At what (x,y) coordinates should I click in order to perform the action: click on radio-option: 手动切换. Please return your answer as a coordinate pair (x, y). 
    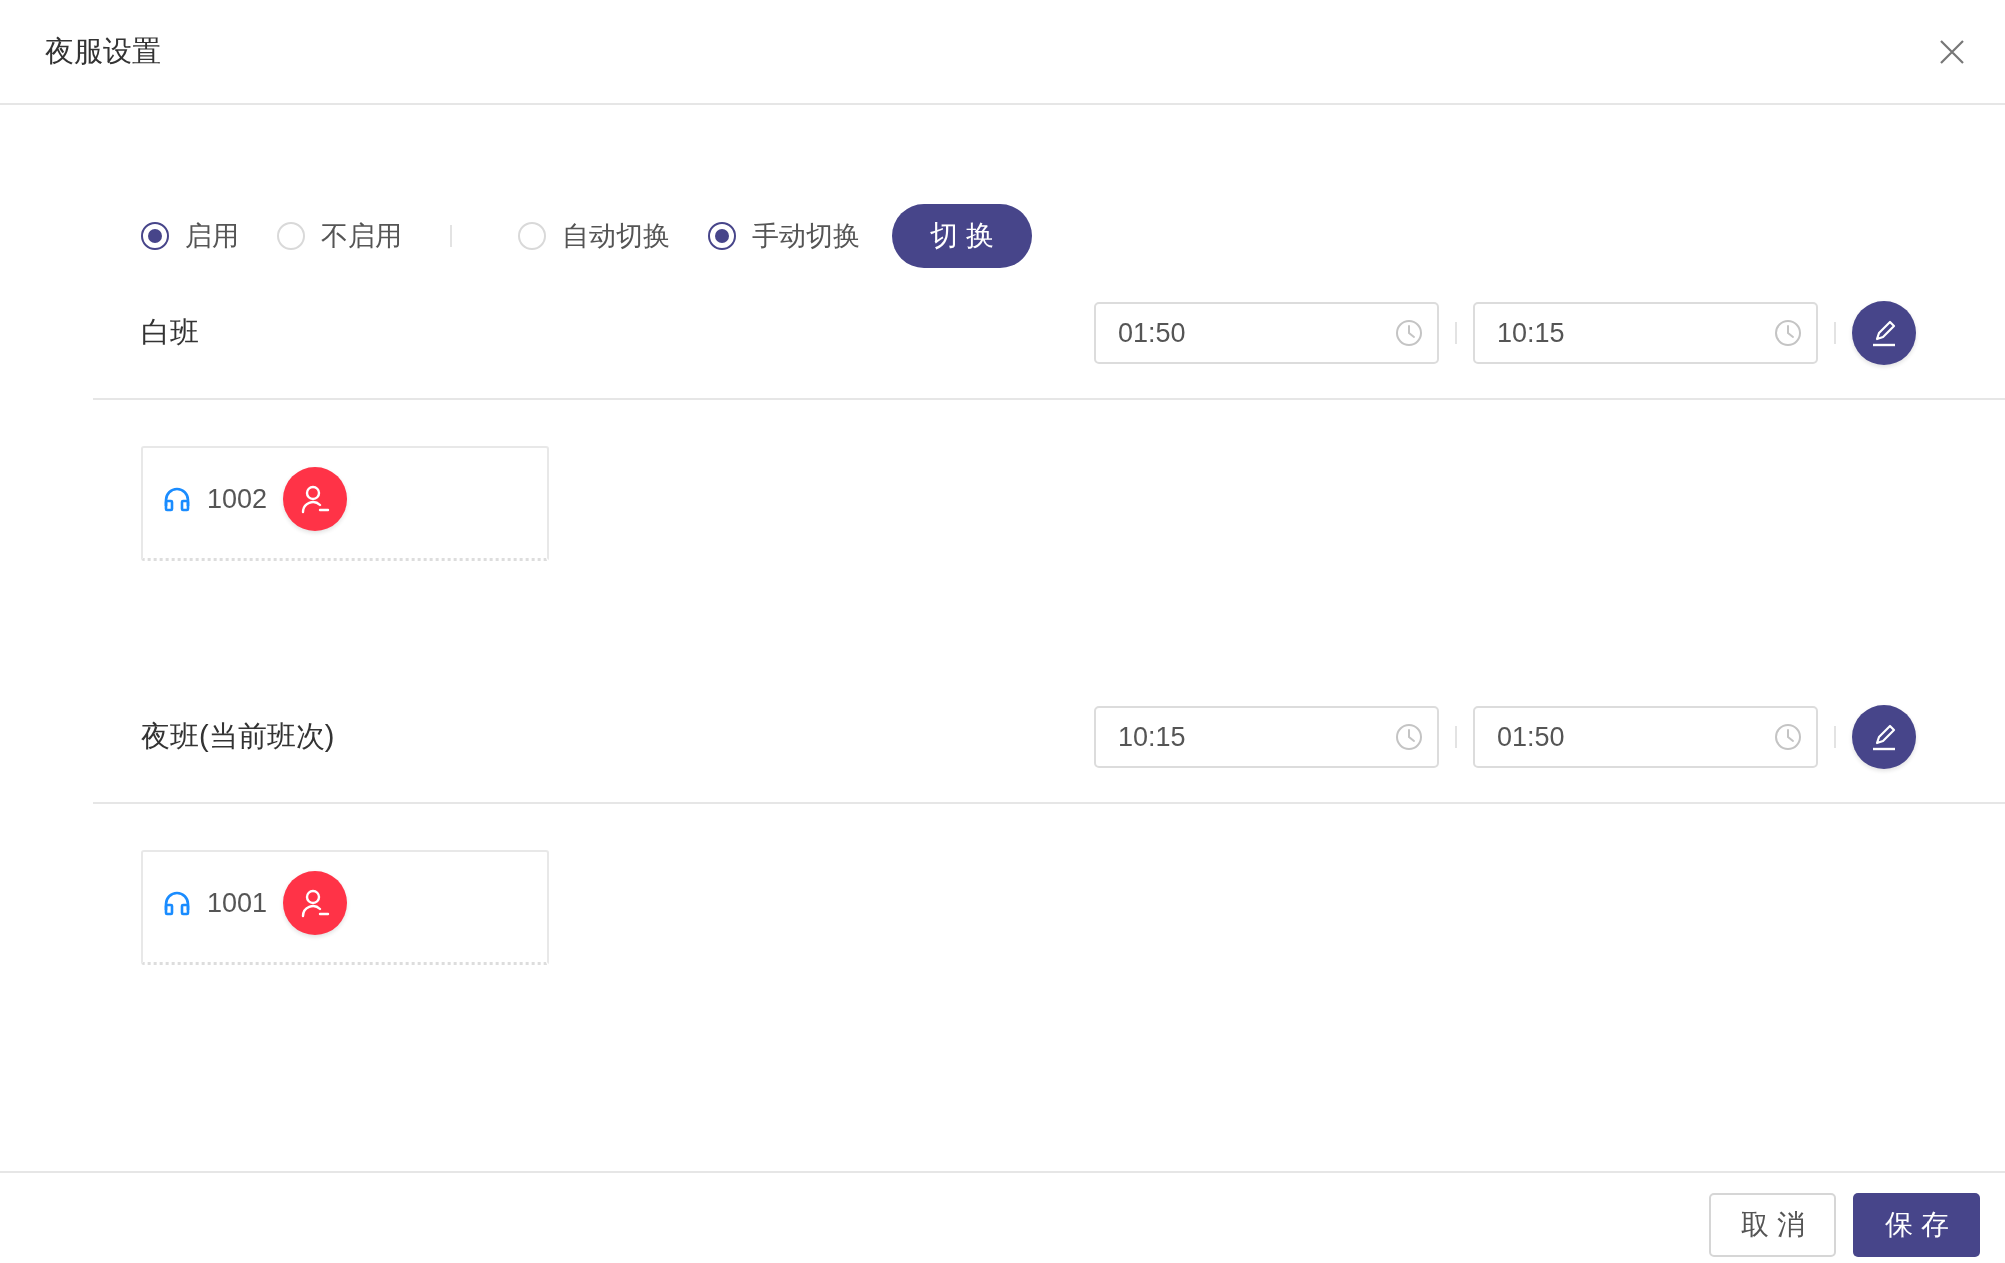
    Looking at the image, I should click on (784, 236).